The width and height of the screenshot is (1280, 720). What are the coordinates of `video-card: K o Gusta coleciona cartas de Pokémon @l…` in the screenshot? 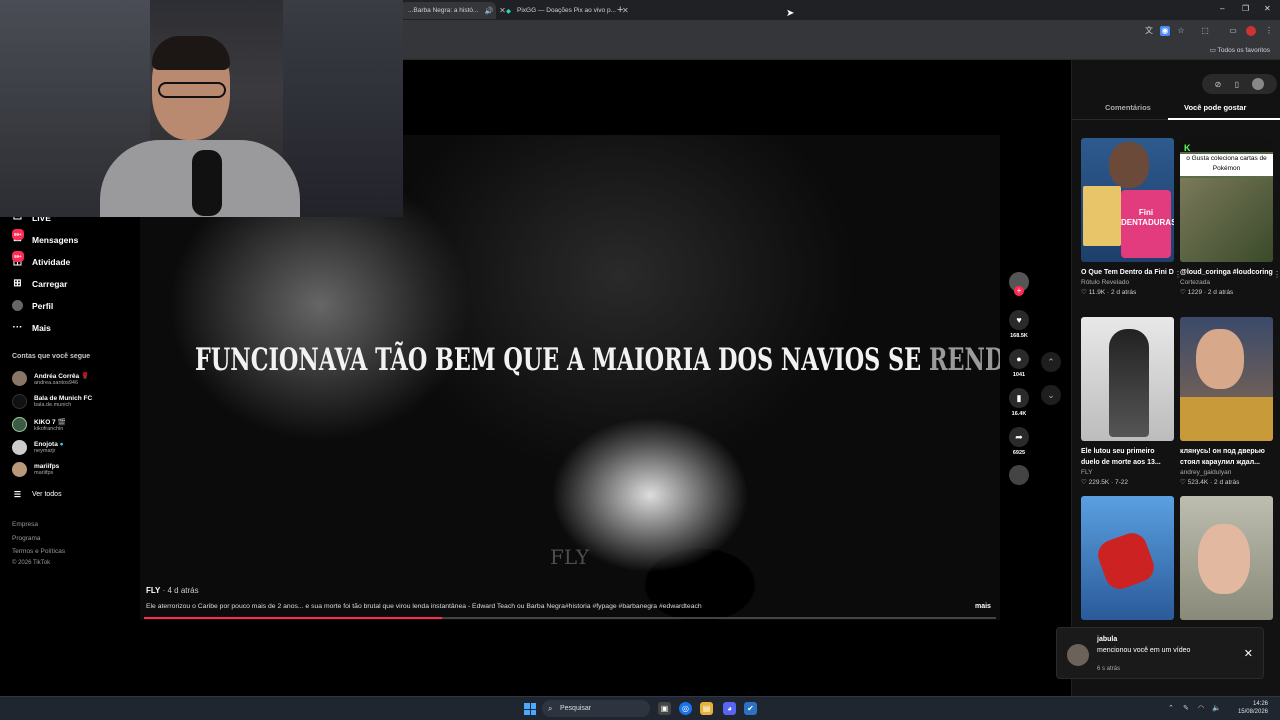 It's located at (1230, 217).